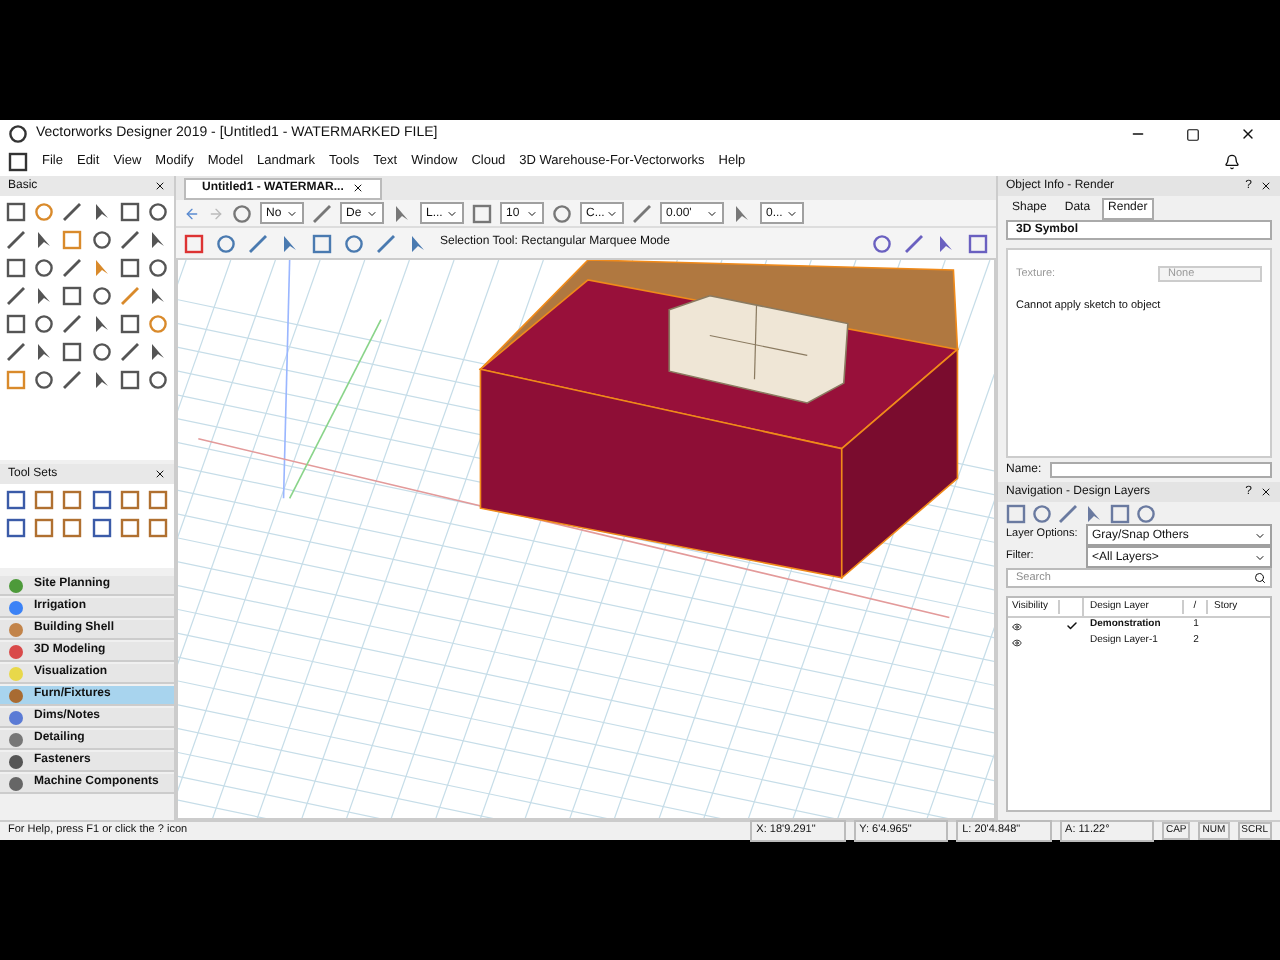 This screenshot has height=960, width=1280. I want to click on name-field, so click(1160, 470).